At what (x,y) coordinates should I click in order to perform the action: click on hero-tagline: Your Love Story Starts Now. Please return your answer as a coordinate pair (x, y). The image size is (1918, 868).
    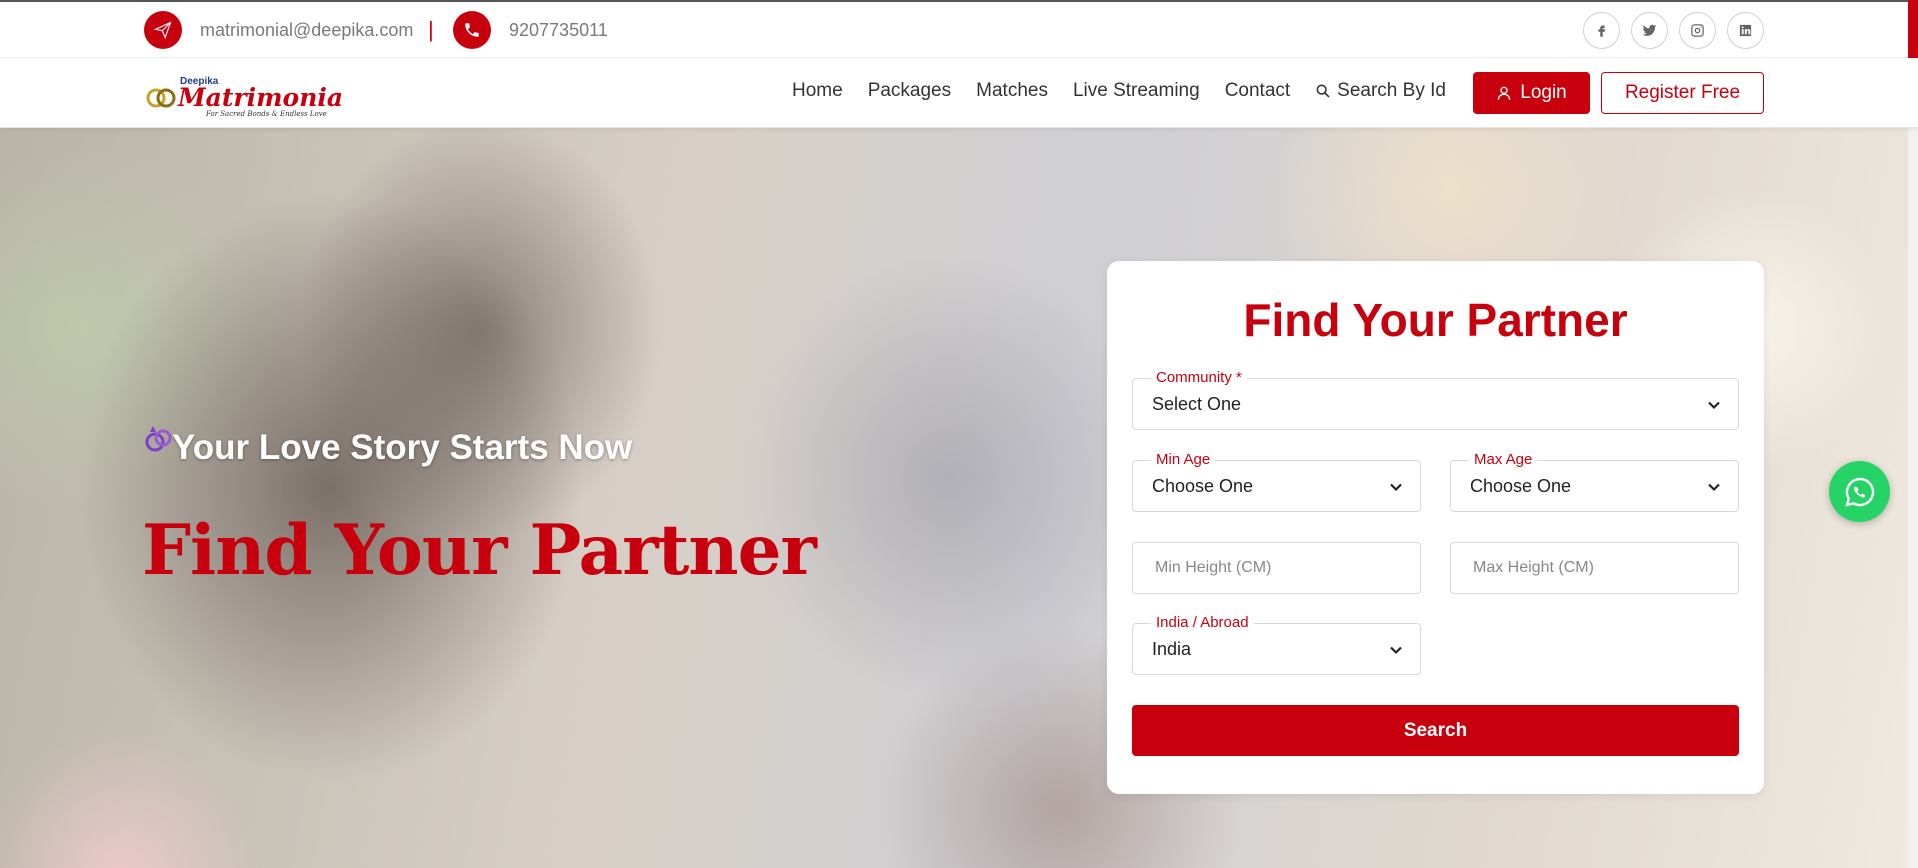
    Looking at the image, I should click on (387, 447).